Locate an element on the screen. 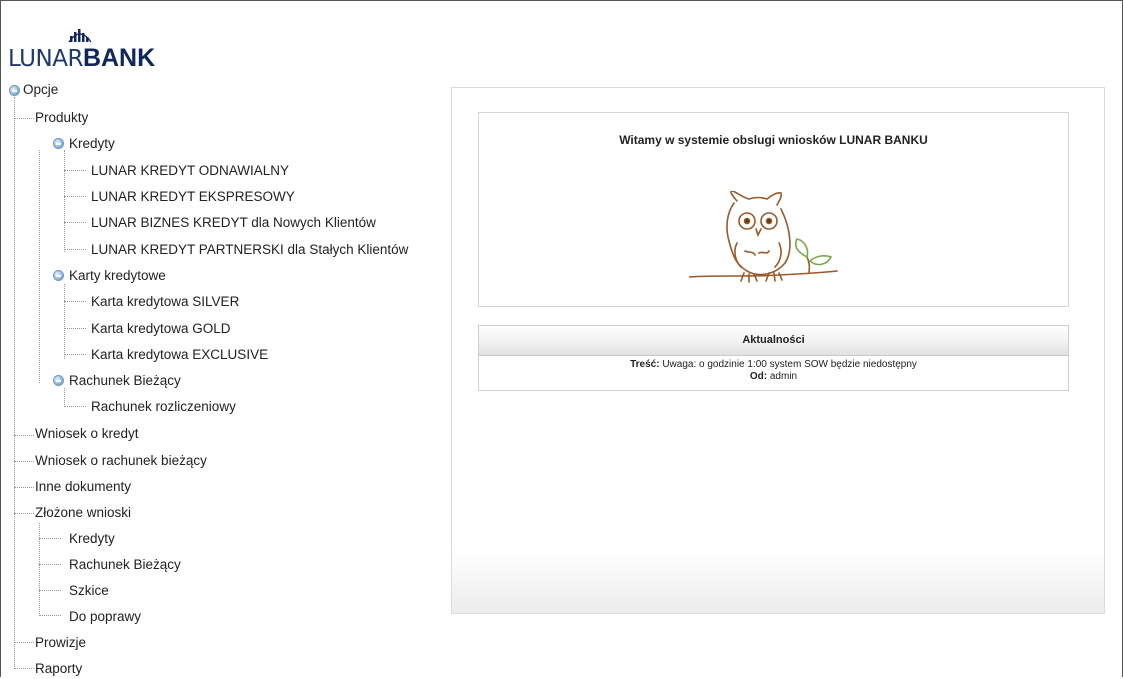  tree-item-karta-exclusive: Karta kredytowa EXCLUSIVE is located at coordinates (179, 355).